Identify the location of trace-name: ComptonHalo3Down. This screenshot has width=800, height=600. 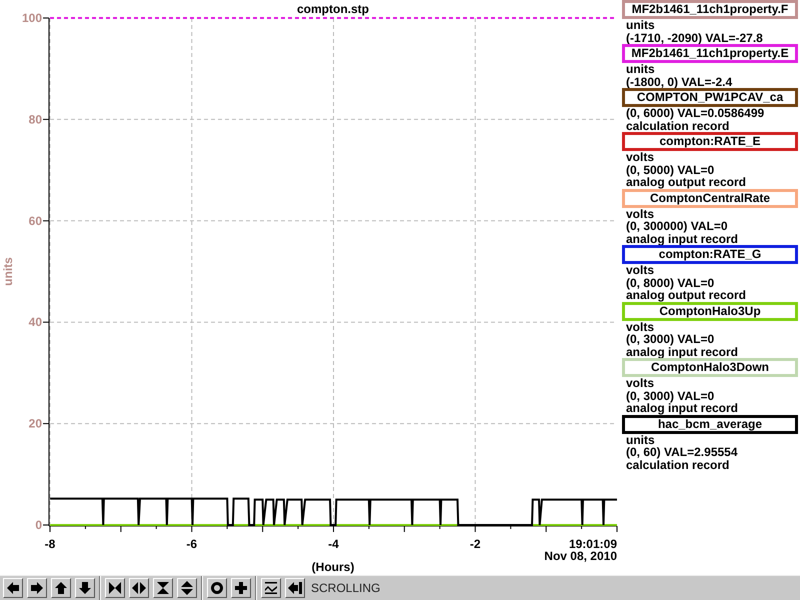
(710, 367).